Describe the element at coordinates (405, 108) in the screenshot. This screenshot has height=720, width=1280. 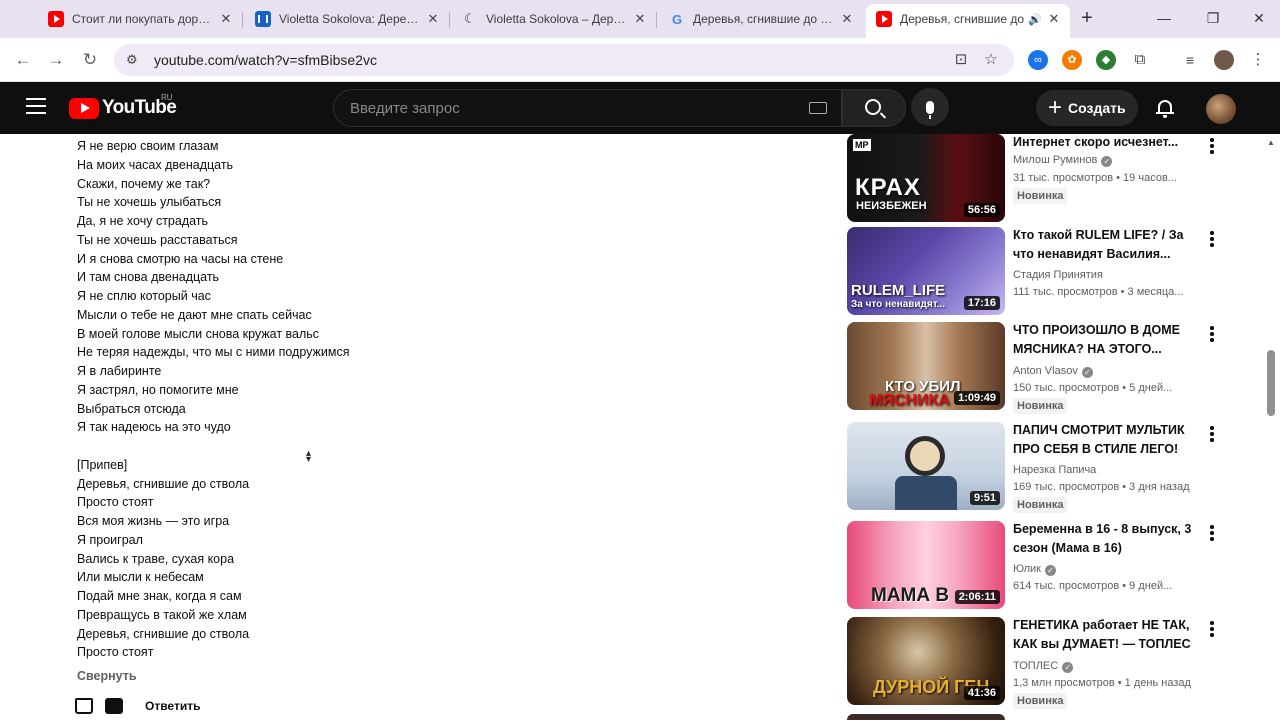
I see `search-placeholder: Введите запрос` at that location.